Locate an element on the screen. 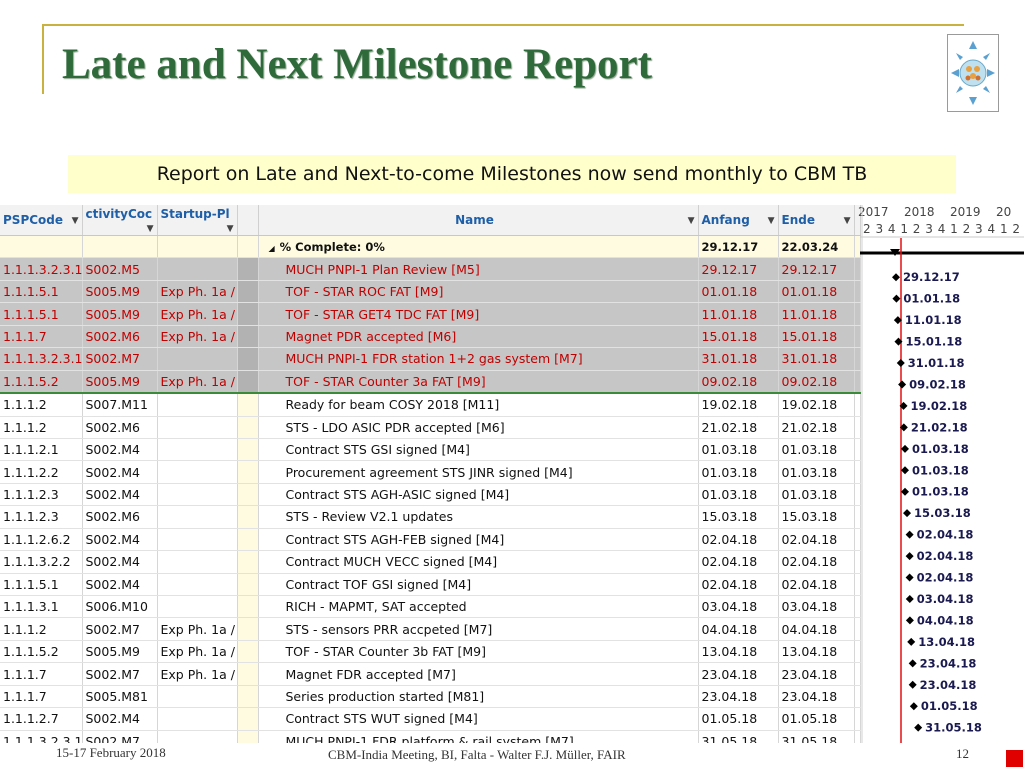  milestone-label: 21.02.18 is located at coordinates (939, 427).